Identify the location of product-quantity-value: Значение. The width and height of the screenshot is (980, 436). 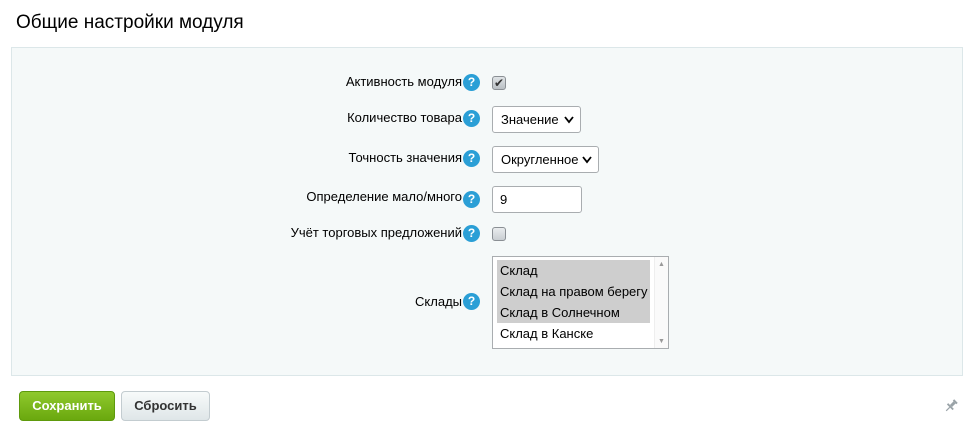
(530, 119).